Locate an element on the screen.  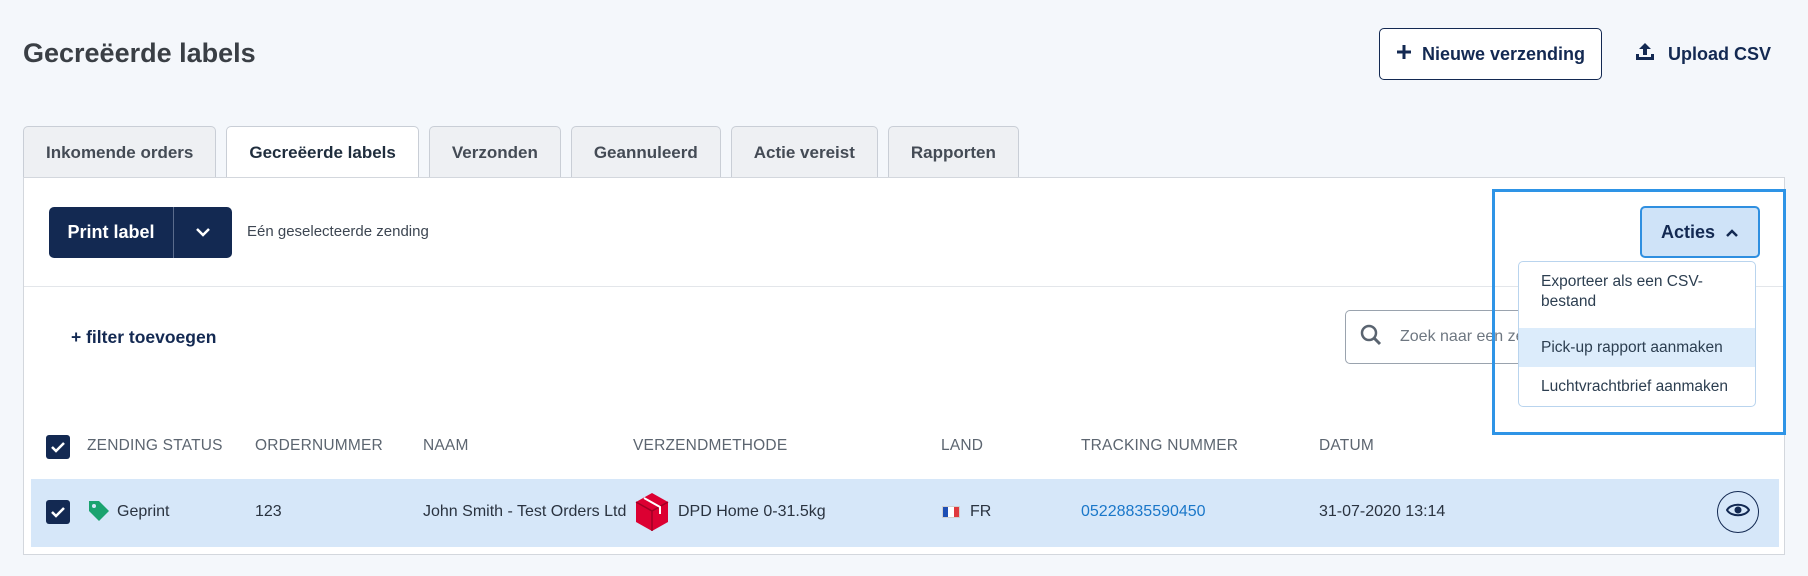
header-country: LAND is located at coordinates (962, 446).